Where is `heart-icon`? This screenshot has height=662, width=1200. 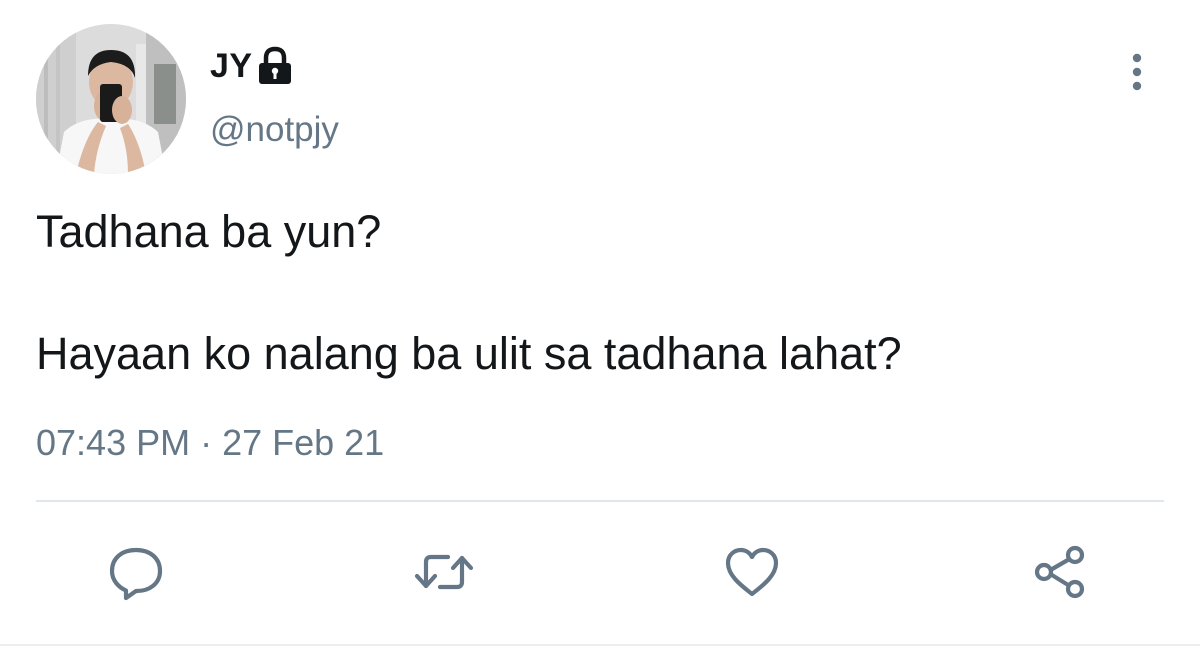
heart-icon is located at coordinates (752, 572).